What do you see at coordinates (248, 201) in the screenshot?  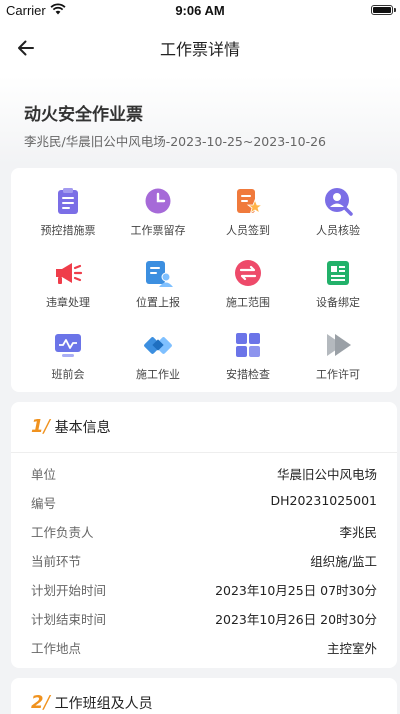 I see `signin-doc-icon` at bounding box center [248, 201].